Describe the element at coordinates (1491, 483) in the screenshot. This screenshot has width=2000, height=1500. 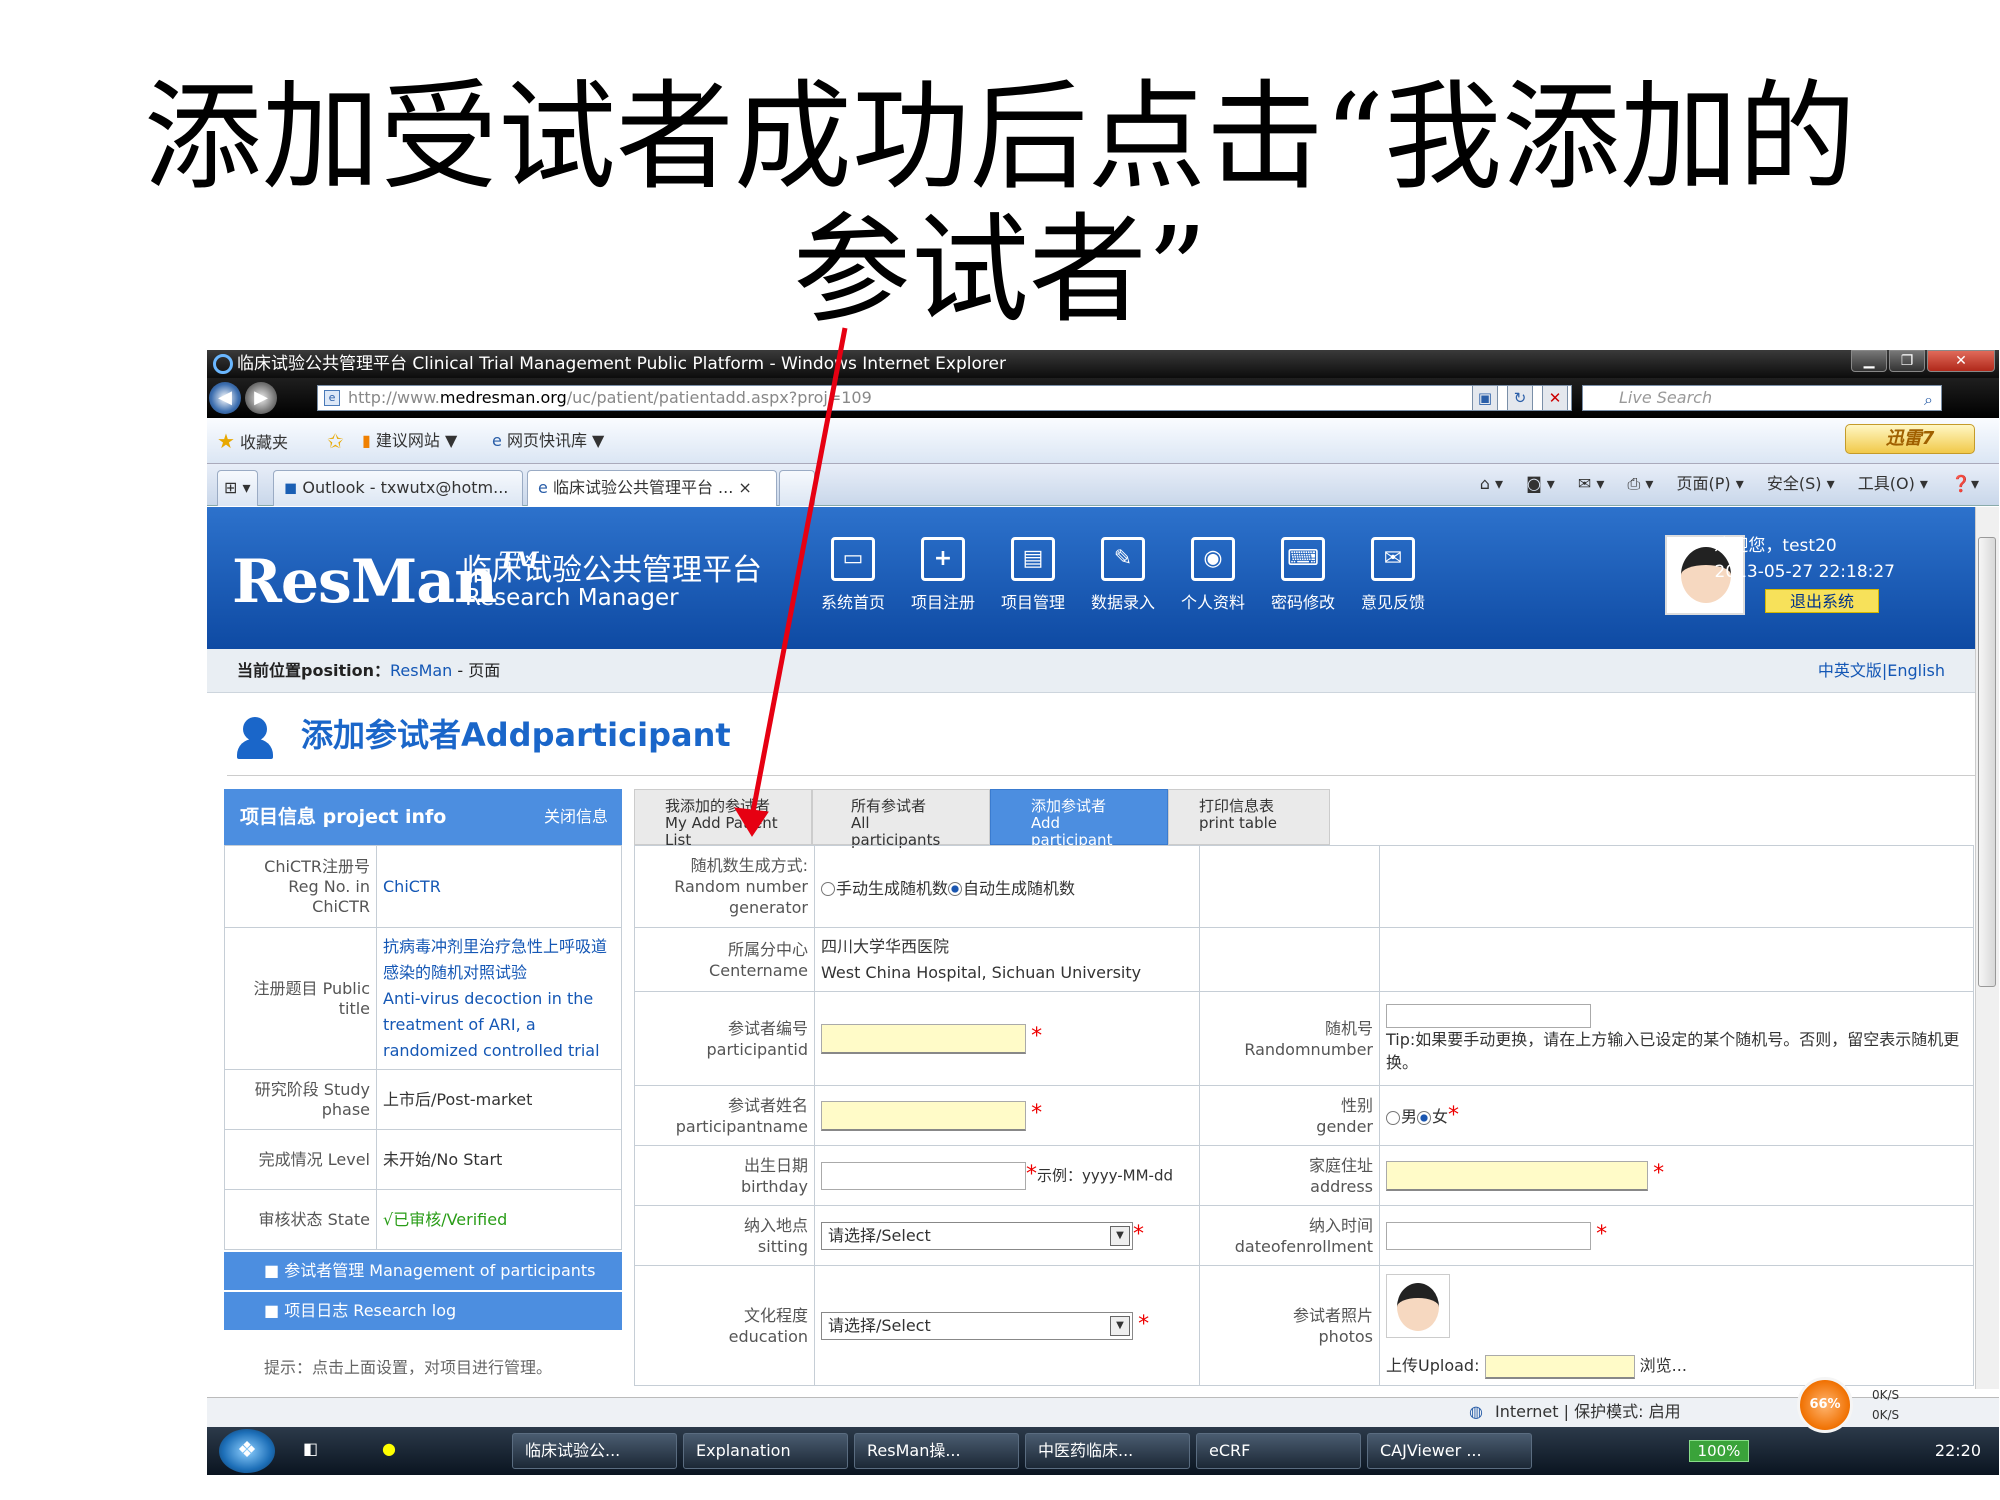
I see `home-icon: ⌂ ▾` at that location.